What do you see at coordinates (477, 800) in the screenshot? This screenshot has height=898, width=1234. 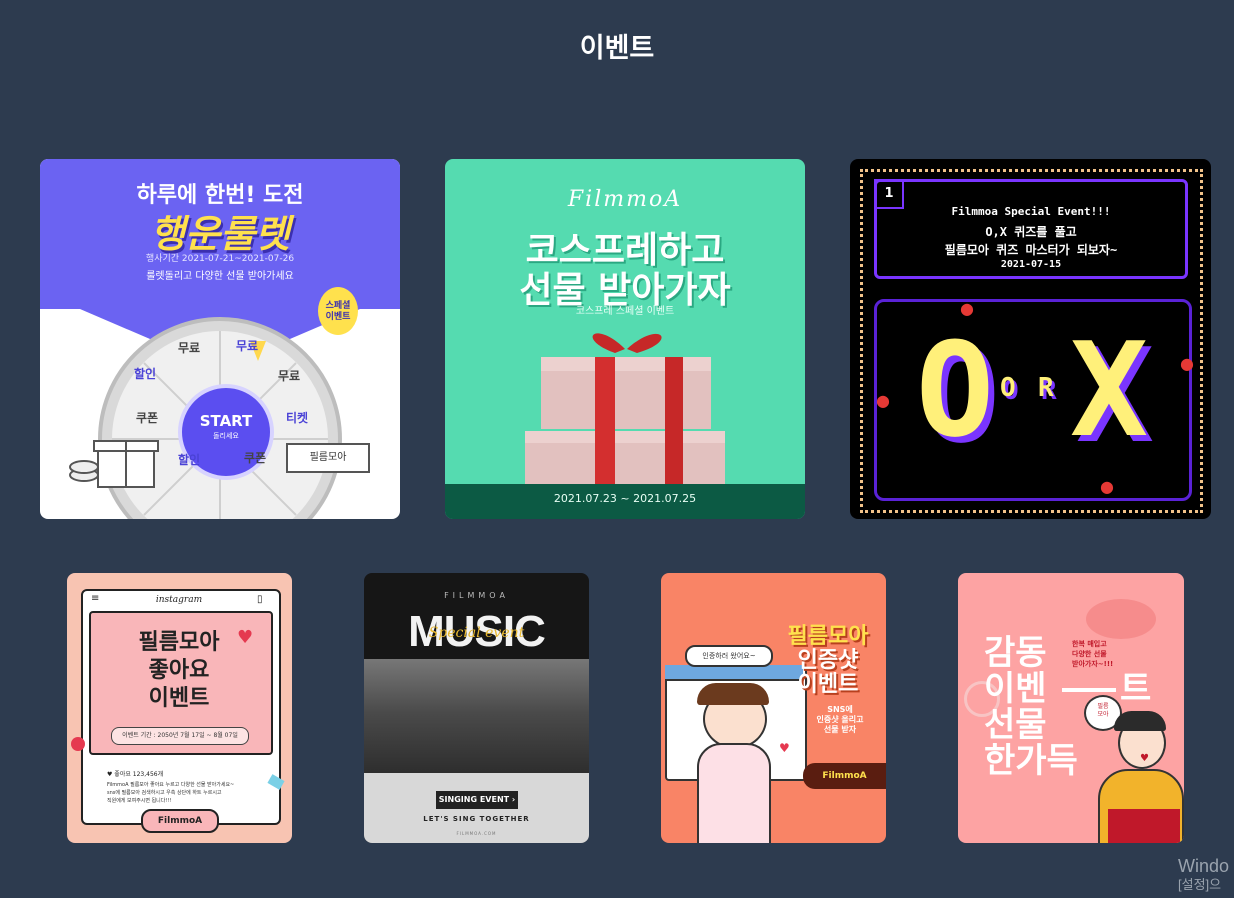 I see `singing-event-button: SINGING EVENT ›` at bounding box center [477, 800].